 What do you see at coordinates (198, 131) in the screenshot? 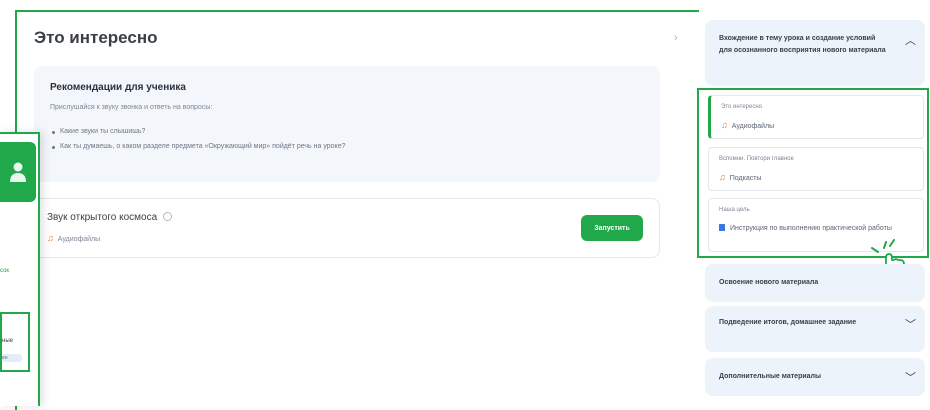
I see `list-item: Какие звуки ты слышишь?` at bounding box center [198, 131].